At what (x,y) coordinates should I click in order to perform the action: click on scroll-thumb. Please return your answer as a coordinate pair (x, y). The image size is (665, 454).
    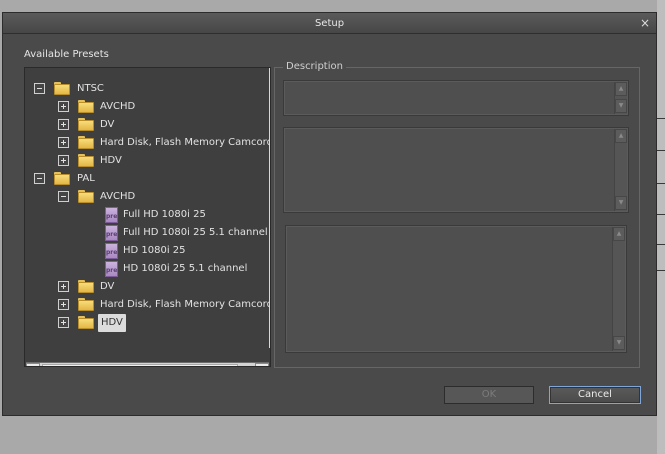
    Looking at the image, I should click on (140, 365).